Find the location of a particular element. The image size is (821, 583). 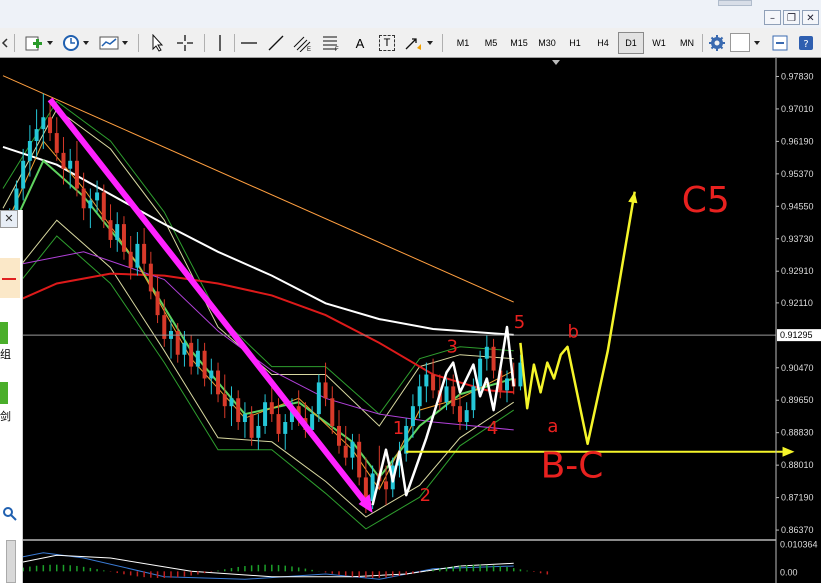

cursor-icon is located at coordinates (158, 43).